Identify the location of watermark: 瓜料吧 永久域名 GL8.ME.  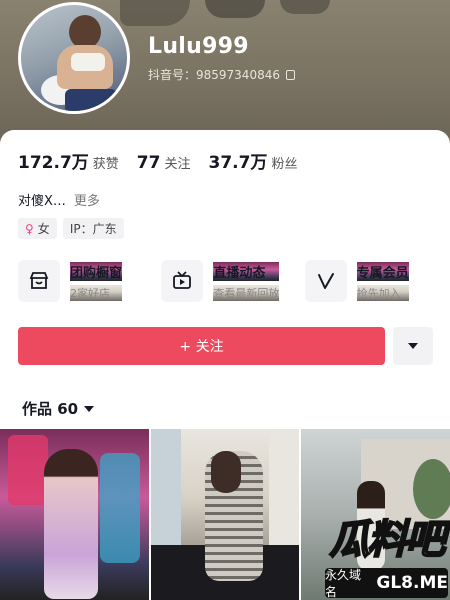
(386, 555).